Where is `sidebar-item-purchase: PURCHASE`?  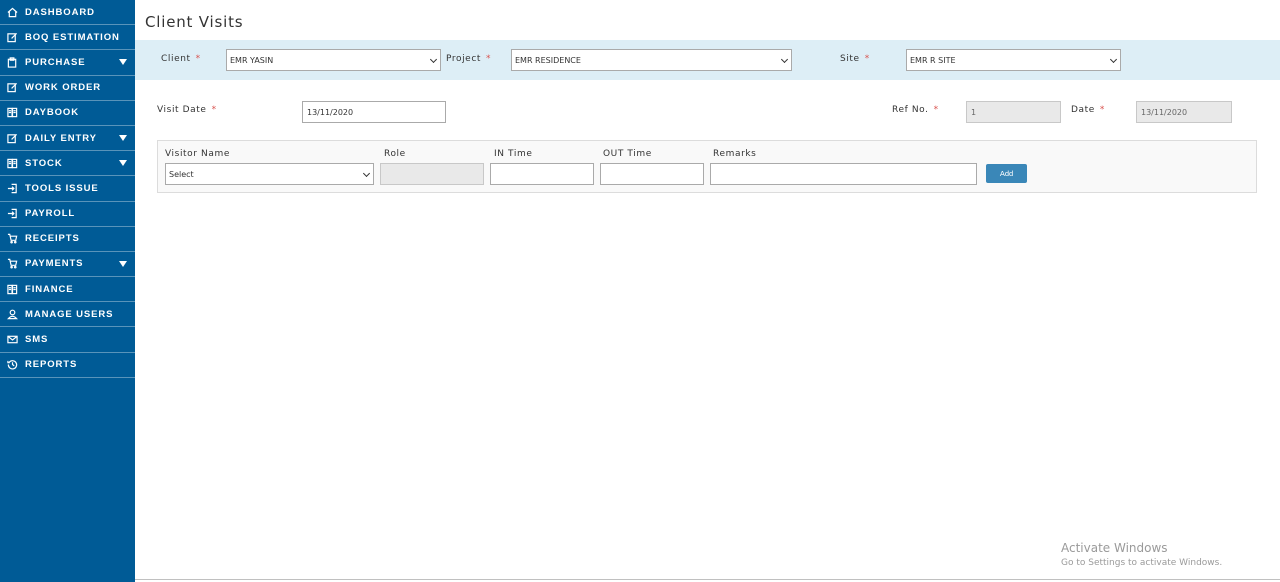
sidebar-item-purchase: PURCHASE is located at coordinates (67, 63).